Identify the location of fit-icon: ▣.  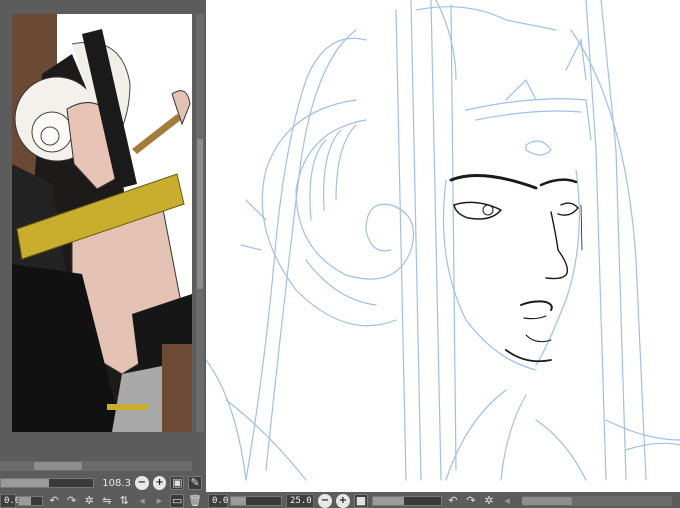
(177, 483).